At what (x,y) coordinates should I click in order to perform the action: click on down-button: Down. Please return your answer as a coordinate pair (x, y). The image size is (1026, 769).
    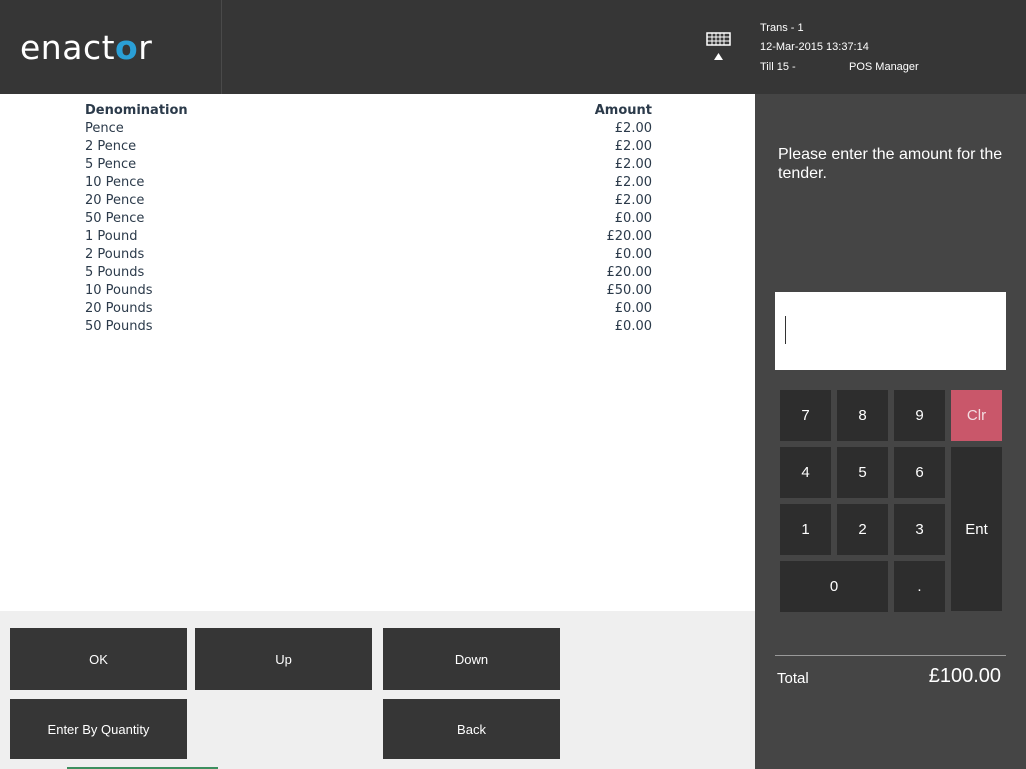
    Looking at the image, I should click on (471, 659).